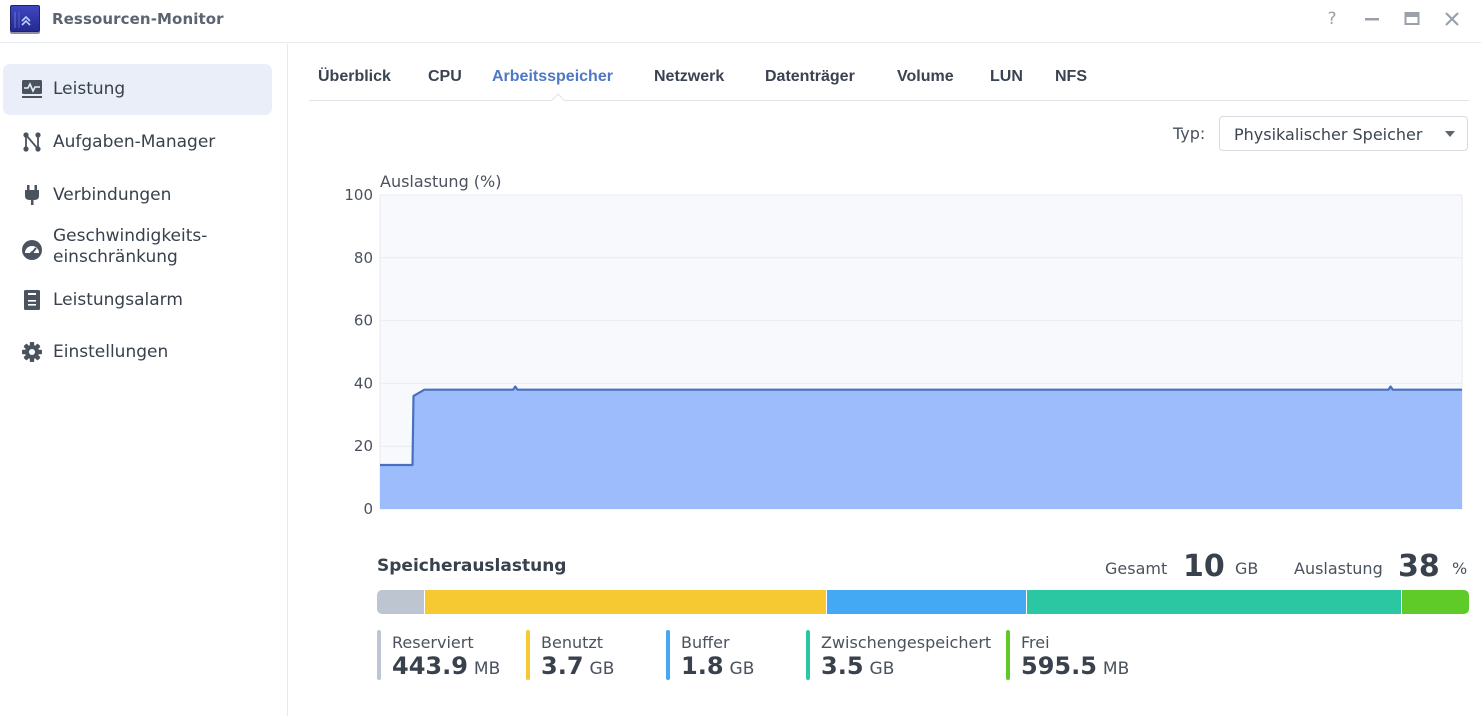 The height and width of the screenshot is (716, 1481). Describe the element at coordinates (740, 21) in the screenshot. I see `title-bar: Ressourcen-Monitor ?` at that location.